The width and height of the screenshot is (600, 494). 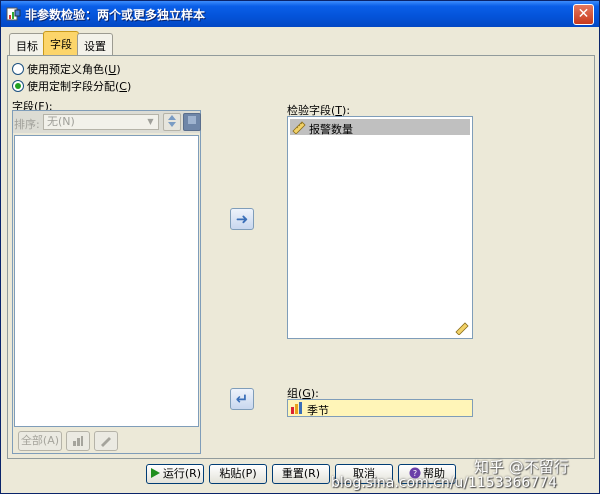 I want to click on app-icon, so click(x=13, y=14).